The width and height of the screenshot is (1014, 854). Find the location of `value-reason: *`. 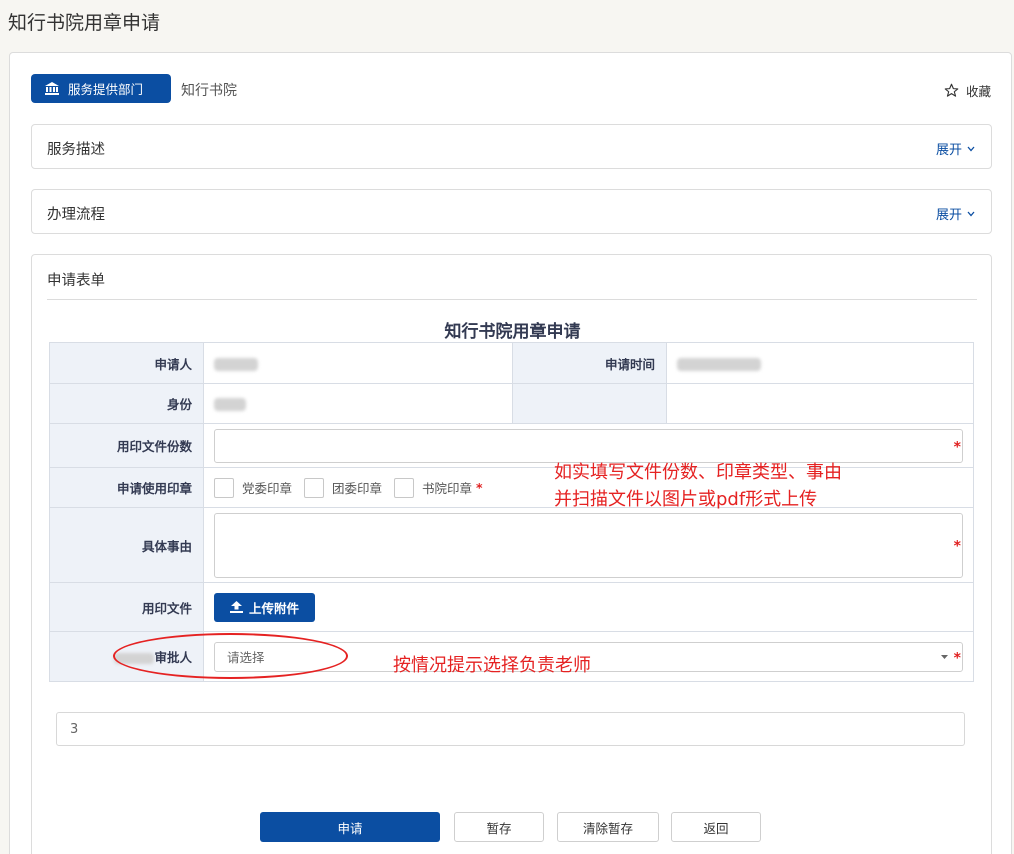

value-reason: * is located at coordinates (588, 545).